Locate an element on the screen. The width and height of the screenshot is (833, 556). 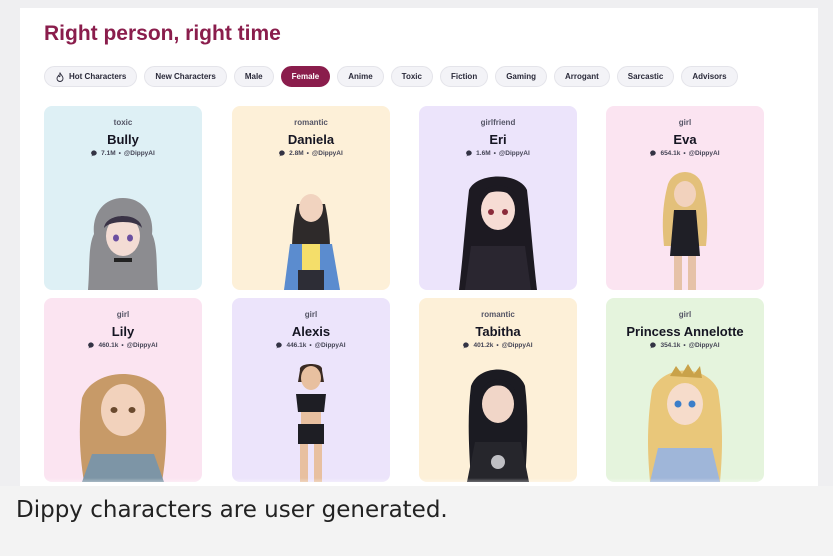
filter-chip-sarcastic: Sarcastic is located at coordinates (645, 76).